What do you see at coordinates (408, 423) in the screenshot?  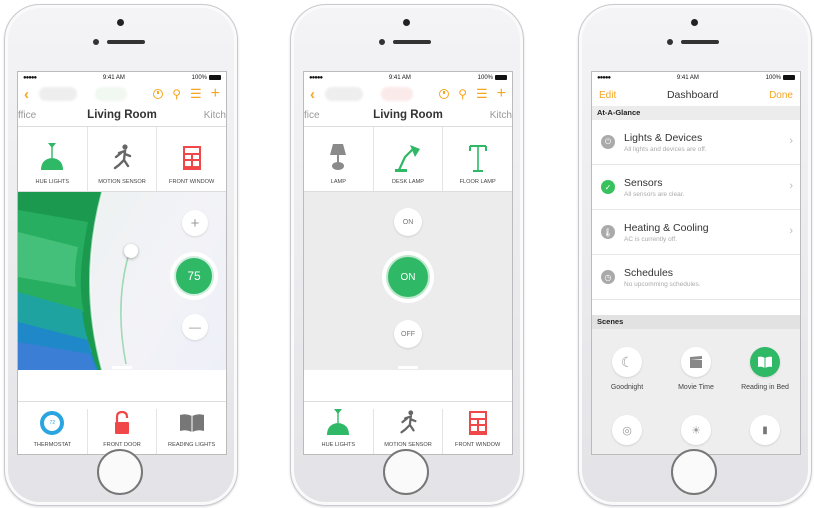 I see `walking-person-icon` at bounding box center [408, 423].